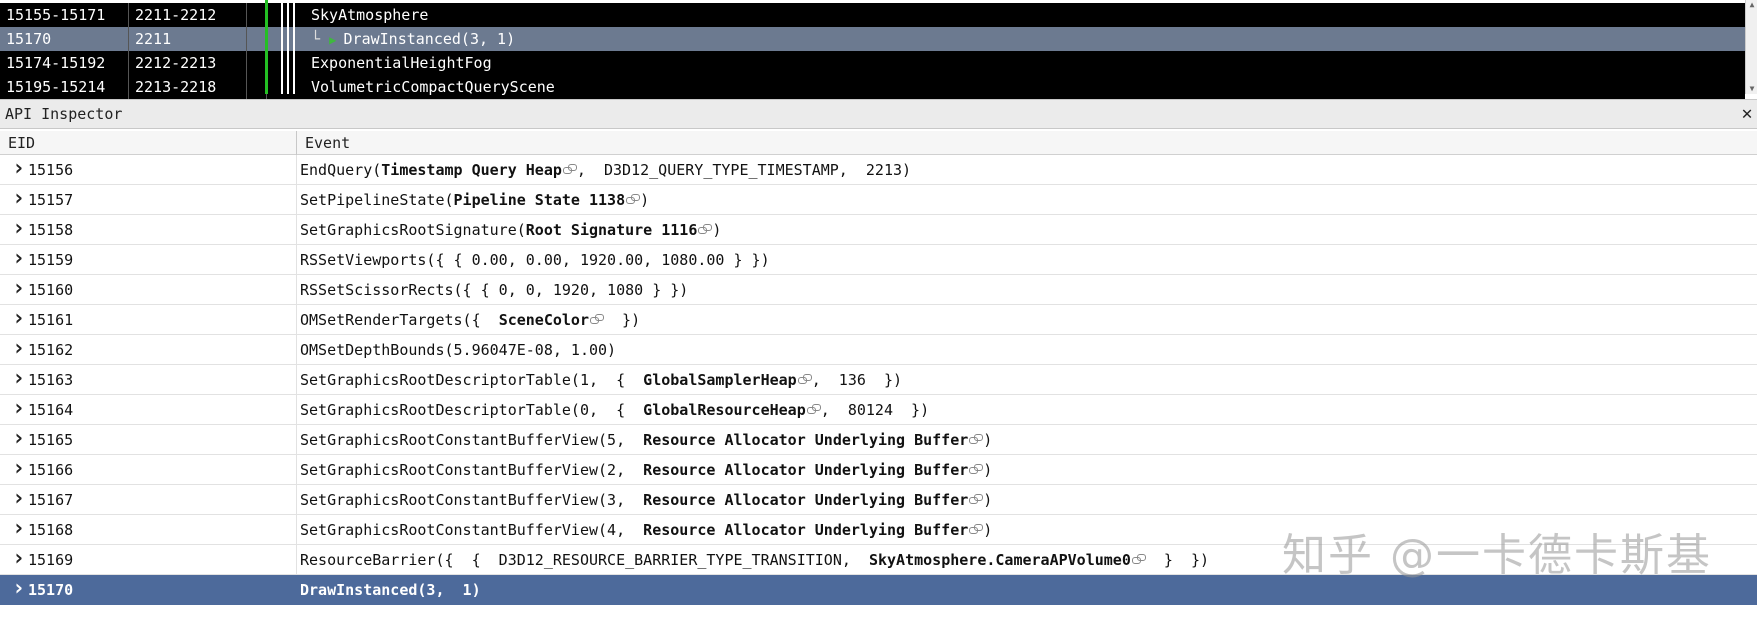 Image resolution: width=1757 pixels, height=620 pixels. Describe the element at coordinates (399, 320) in the screenshot. I see `event-text: OMSetRenderTargets({` at that location.